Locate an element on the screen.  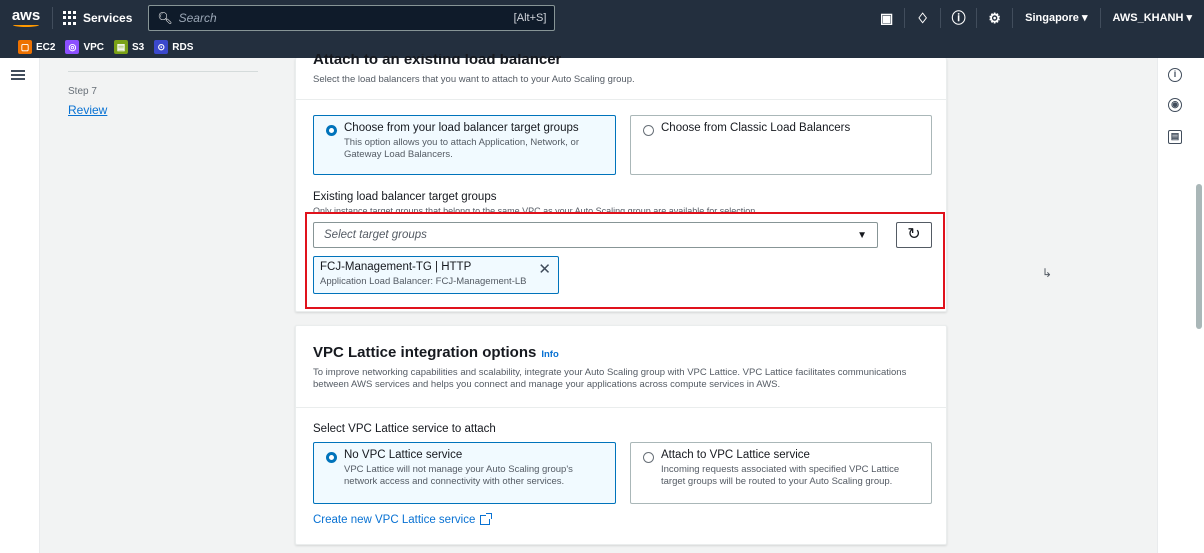
aws-logo-text: aws is located at coordinates (26, 15).